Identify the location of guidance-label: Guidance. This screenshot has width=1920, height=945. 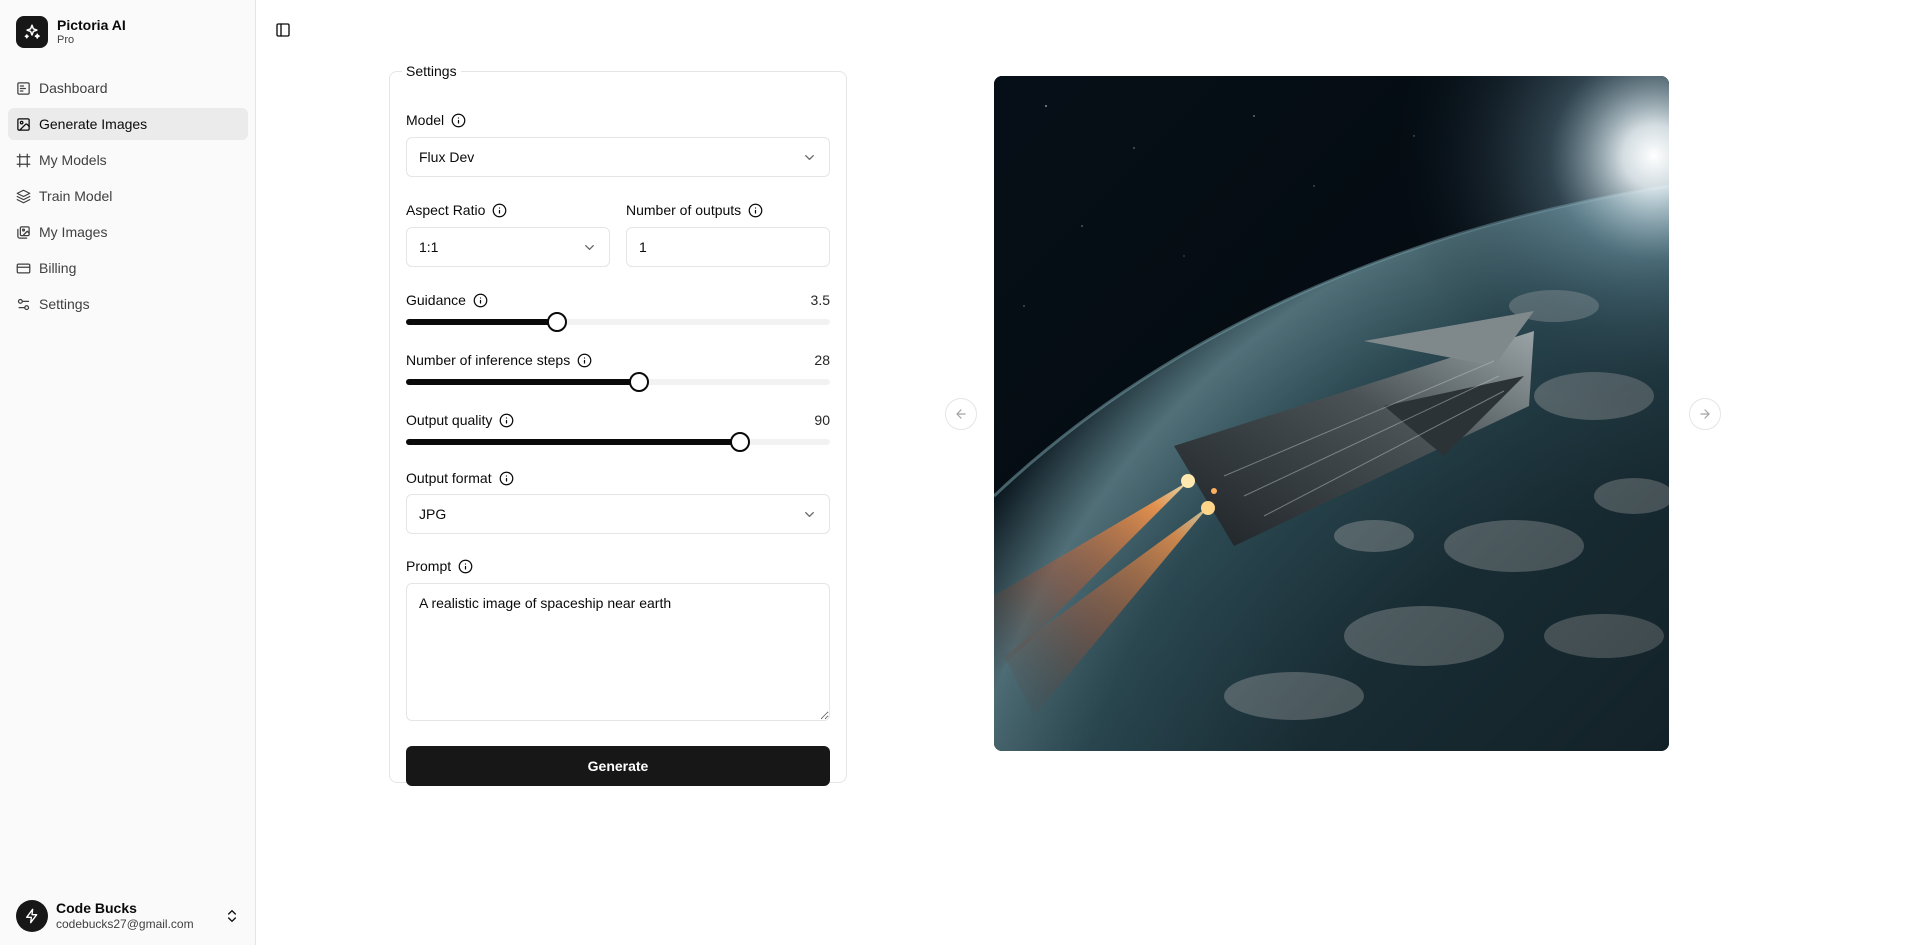
(447, 300).